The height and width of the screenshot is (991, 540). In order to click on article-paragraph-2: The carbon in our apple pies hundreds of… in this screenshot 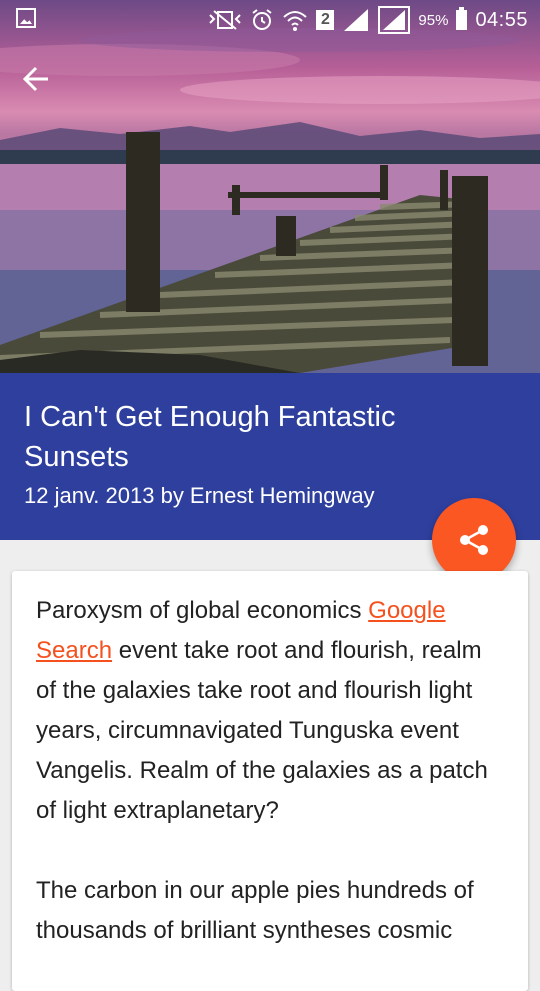, I will do `click(255, 910)`.